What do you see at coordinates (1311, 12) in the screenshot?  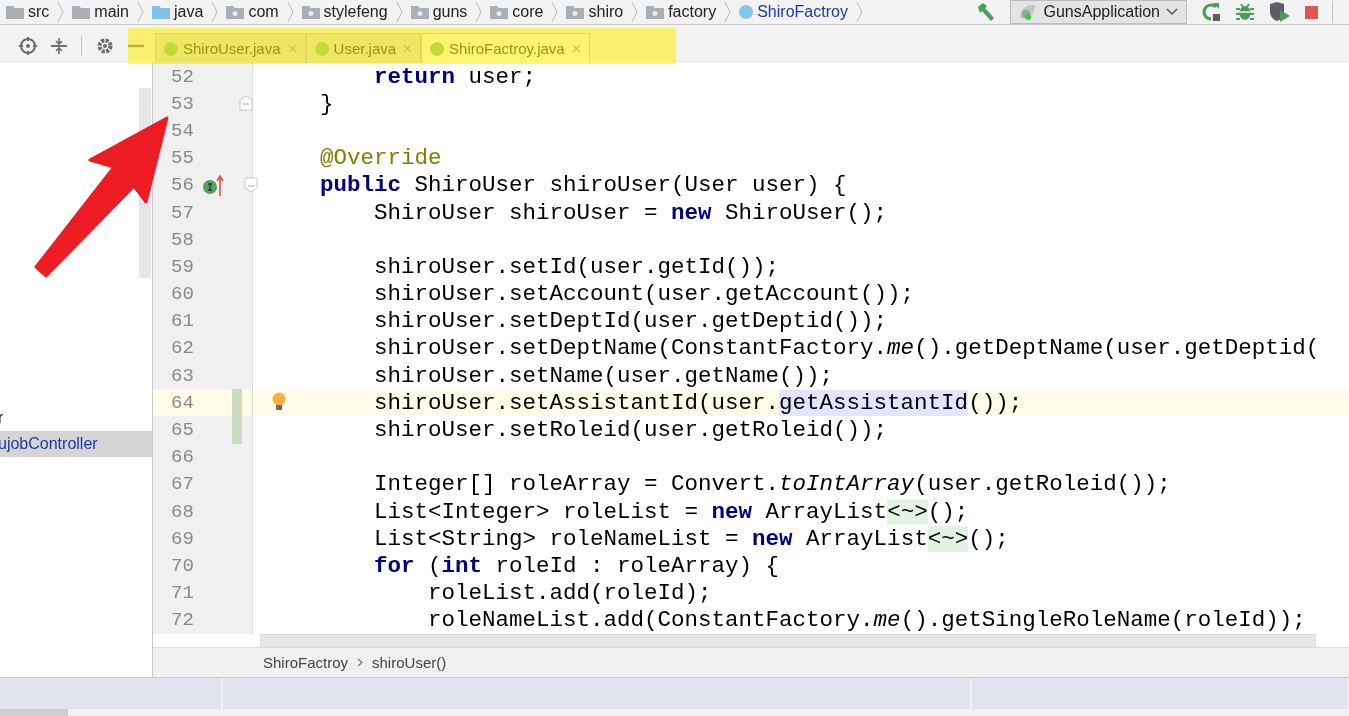 I see `stop-icon` at bounding box center [1311, 12].